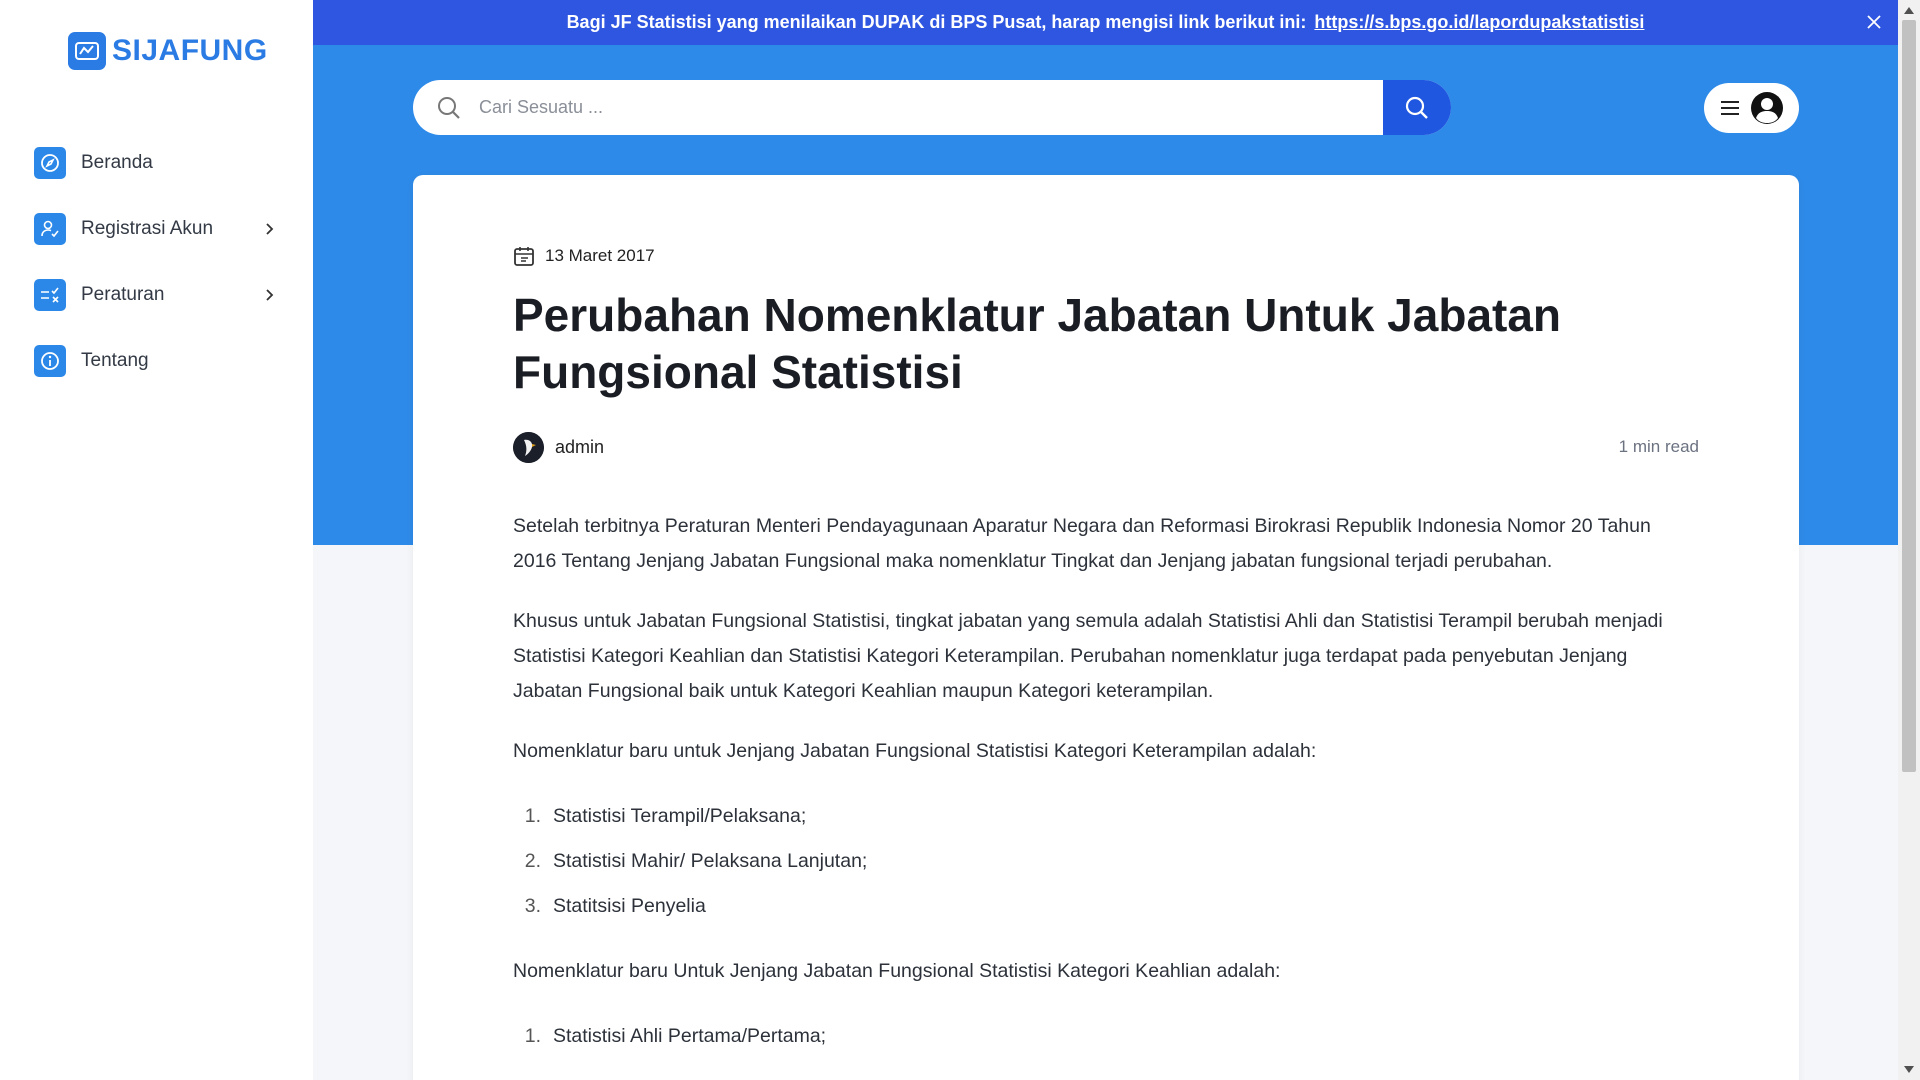 The height and width of the screenshot is (1080, 1920). Describe the element at coordinates (50, 229) in the screenshot. I see `user-check-icon` at that location.